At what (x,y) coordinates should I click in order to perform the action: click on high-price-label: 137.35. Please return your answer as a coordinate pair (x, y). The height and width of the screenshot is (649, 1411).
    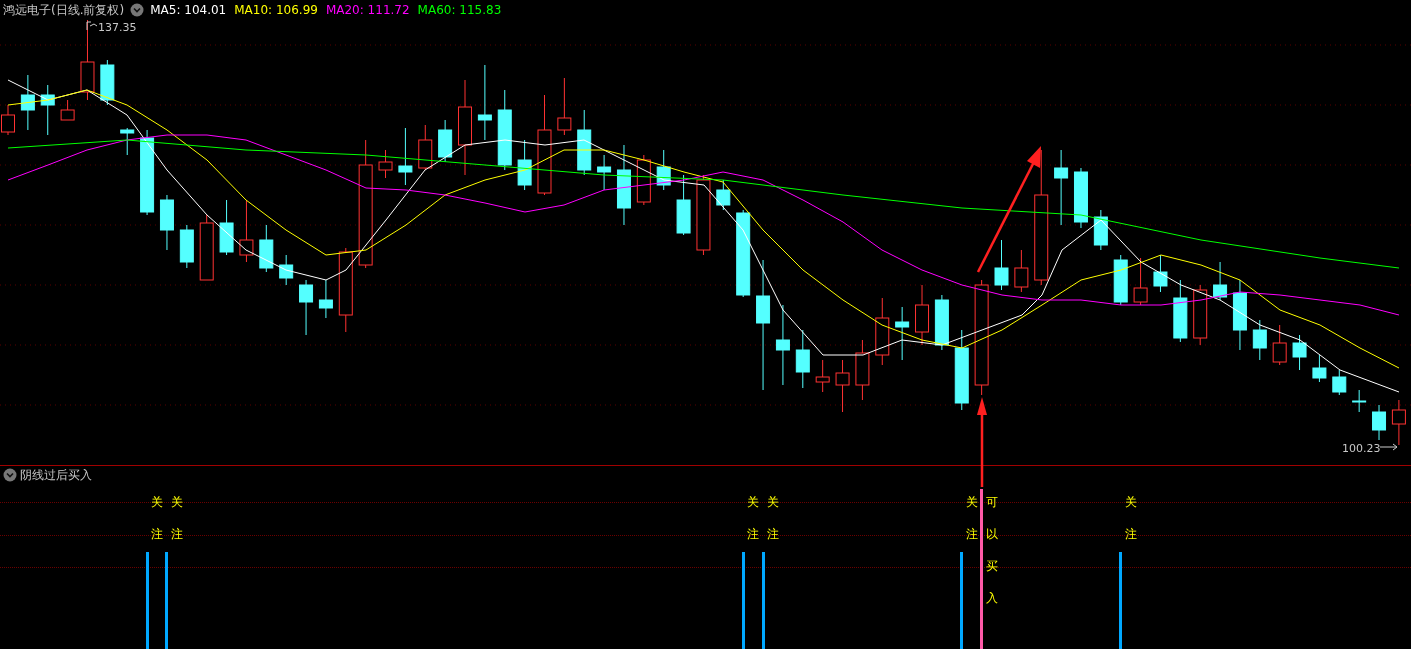
    Looking at the image, I should click on (117, 27).